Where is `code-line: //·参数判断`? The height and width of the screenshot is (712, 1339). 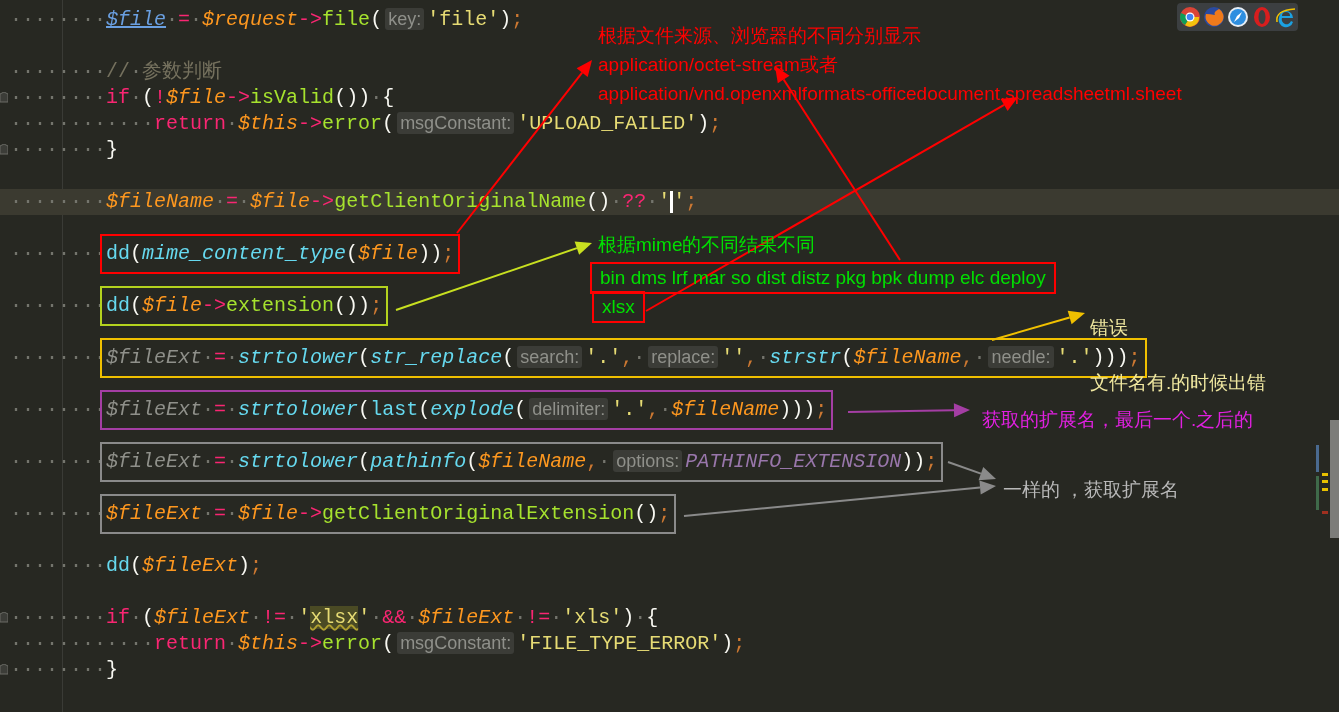 code-line: //·参数判断 is located at coordinates (164, 72).